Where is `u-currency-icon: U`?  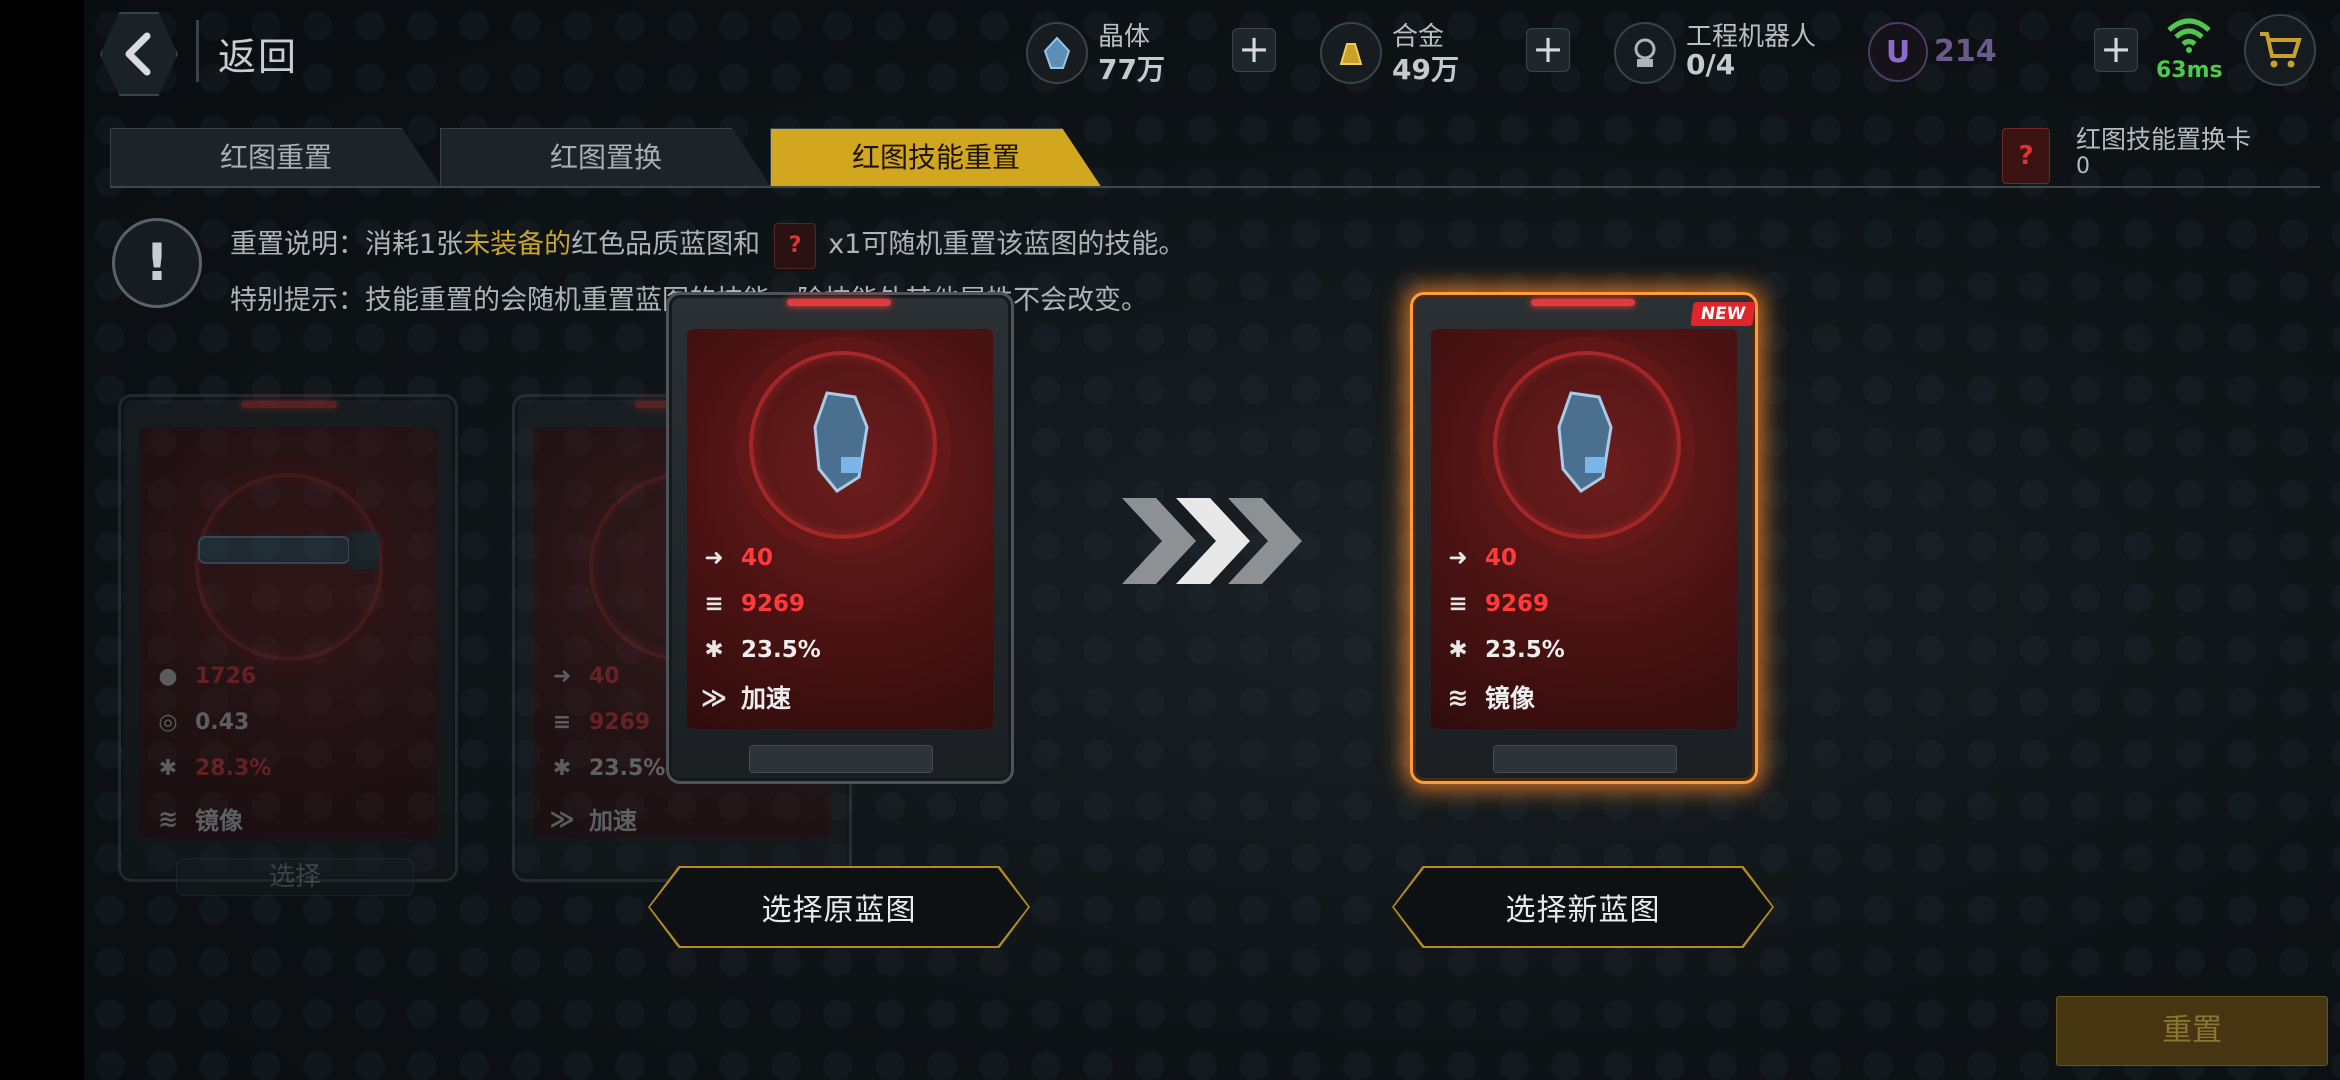 u-currency-icon: U is located at coordinates (1898, 52).